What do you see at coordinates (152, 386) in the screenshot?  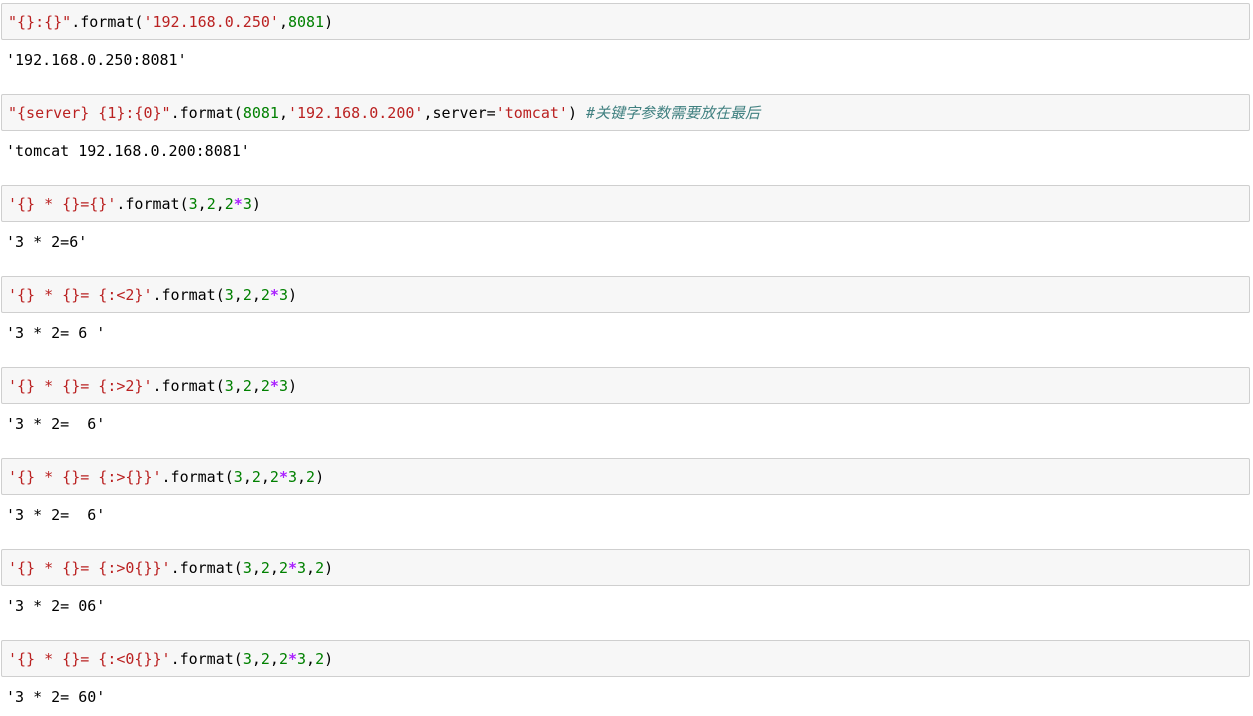 I see `code-line: '{} * {}= {:>2}'.format(3,2,2*3)` at bounding box center [152, 386].